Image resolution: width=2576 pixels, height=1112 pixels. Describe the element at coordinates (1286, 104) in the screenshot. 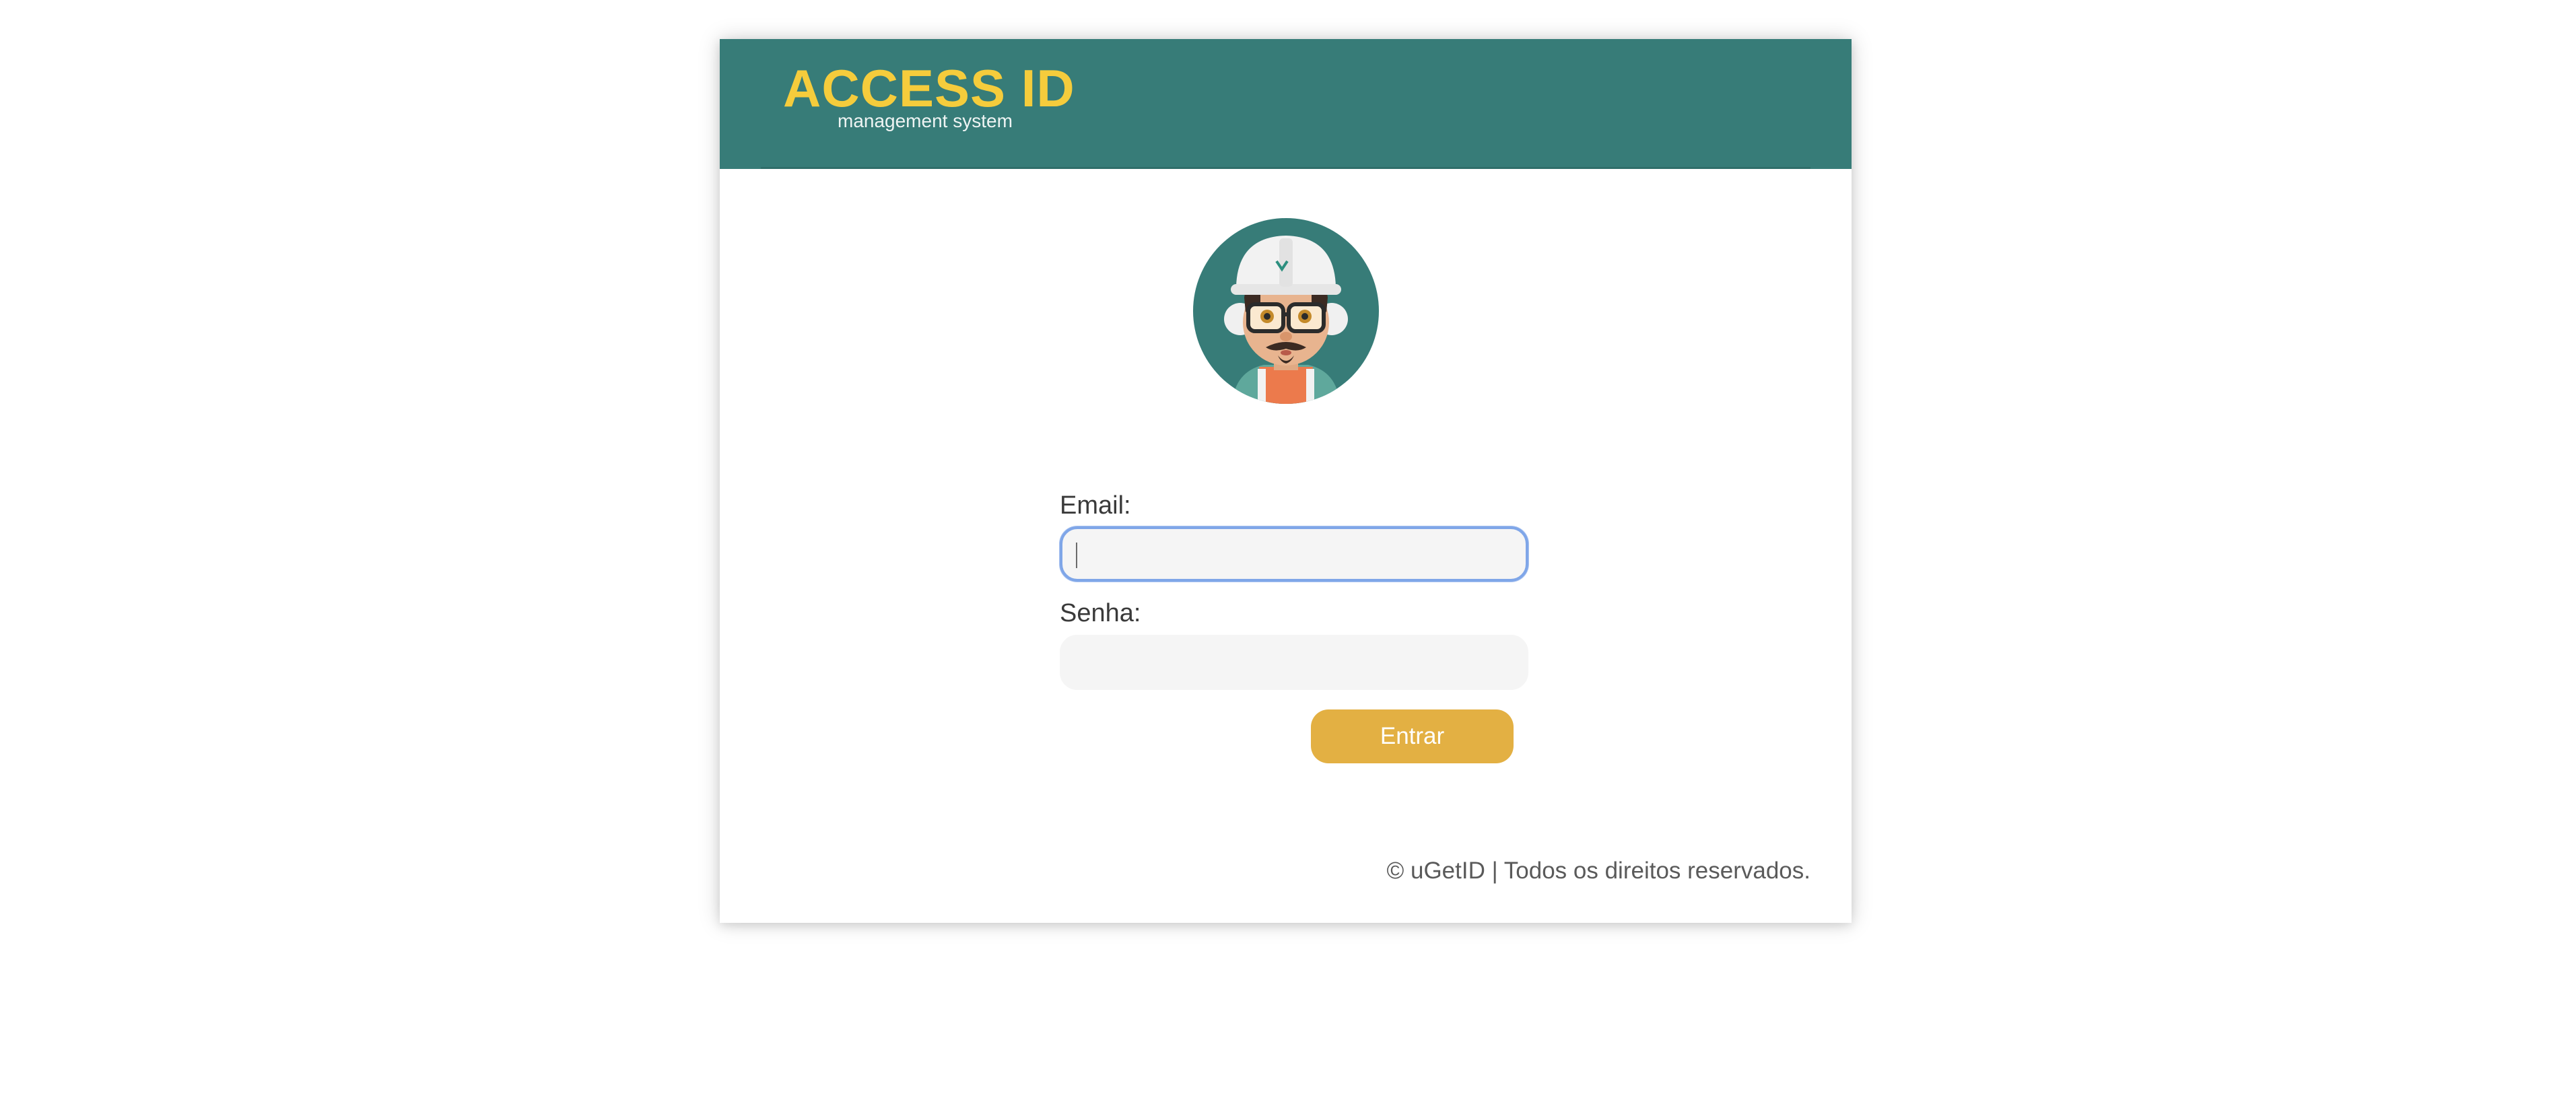

I see `app-header: ACCESS ID management system` at that location.